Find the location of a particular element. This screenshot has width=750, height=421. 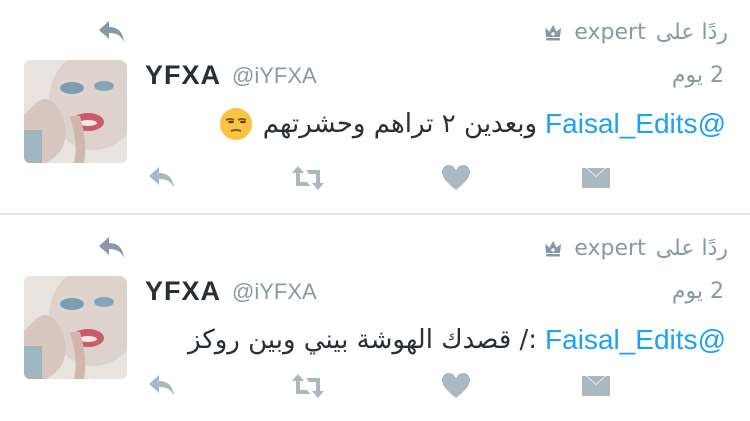

tweet-text: @Faisal_Edits وبعدين ٢ تراهم وحشرتهم is located at coordinates (472, 124).